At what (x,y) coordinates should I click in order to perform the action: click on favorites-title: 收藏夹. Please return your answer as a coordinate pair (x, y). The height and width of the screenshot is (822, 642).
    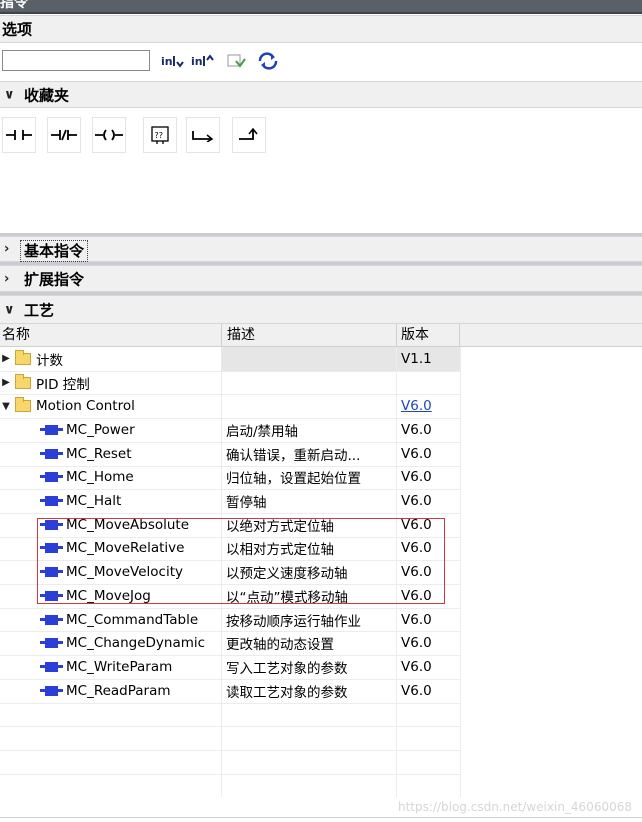
    Looking at the image, I should click on (47, 95).